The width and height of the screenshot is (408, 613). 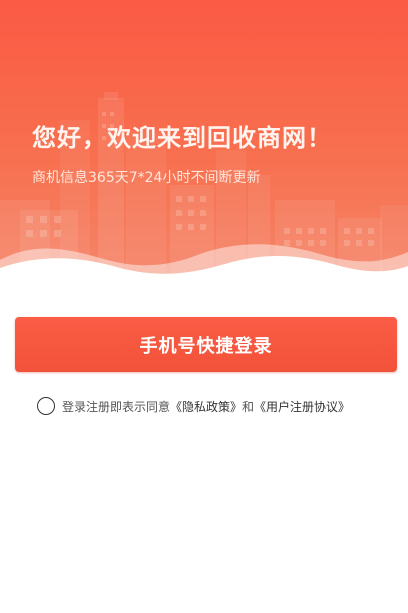 I want to click on agreement-prefix-text: 登录注册即表示同意, so click(x=116, y=406).